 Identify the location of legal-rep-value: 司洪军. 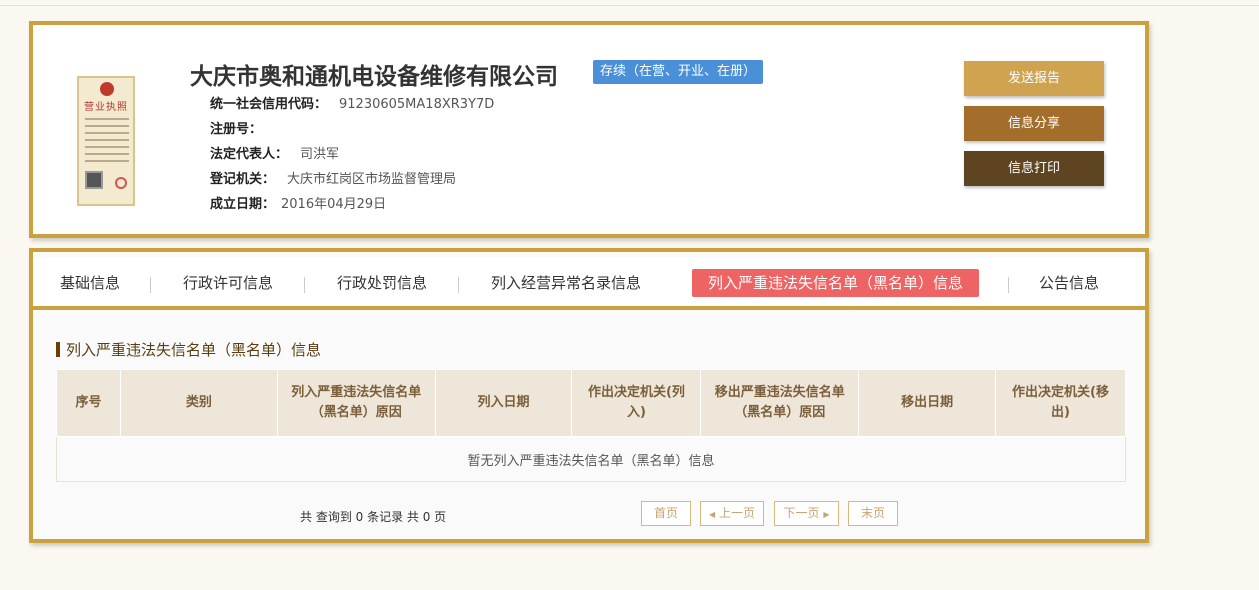
(320, 154).